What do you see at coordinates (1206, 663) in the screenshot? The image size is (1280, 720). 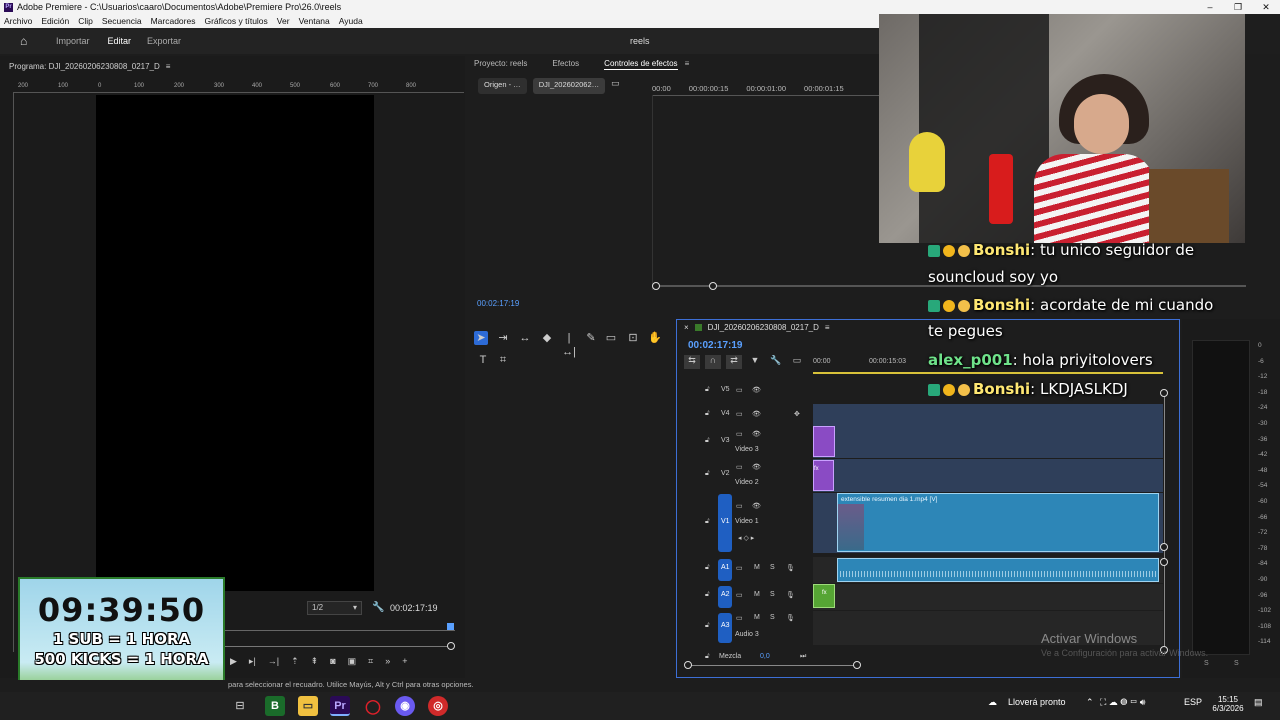 I see `solo-left: S` at bounding box center [1206, 663].